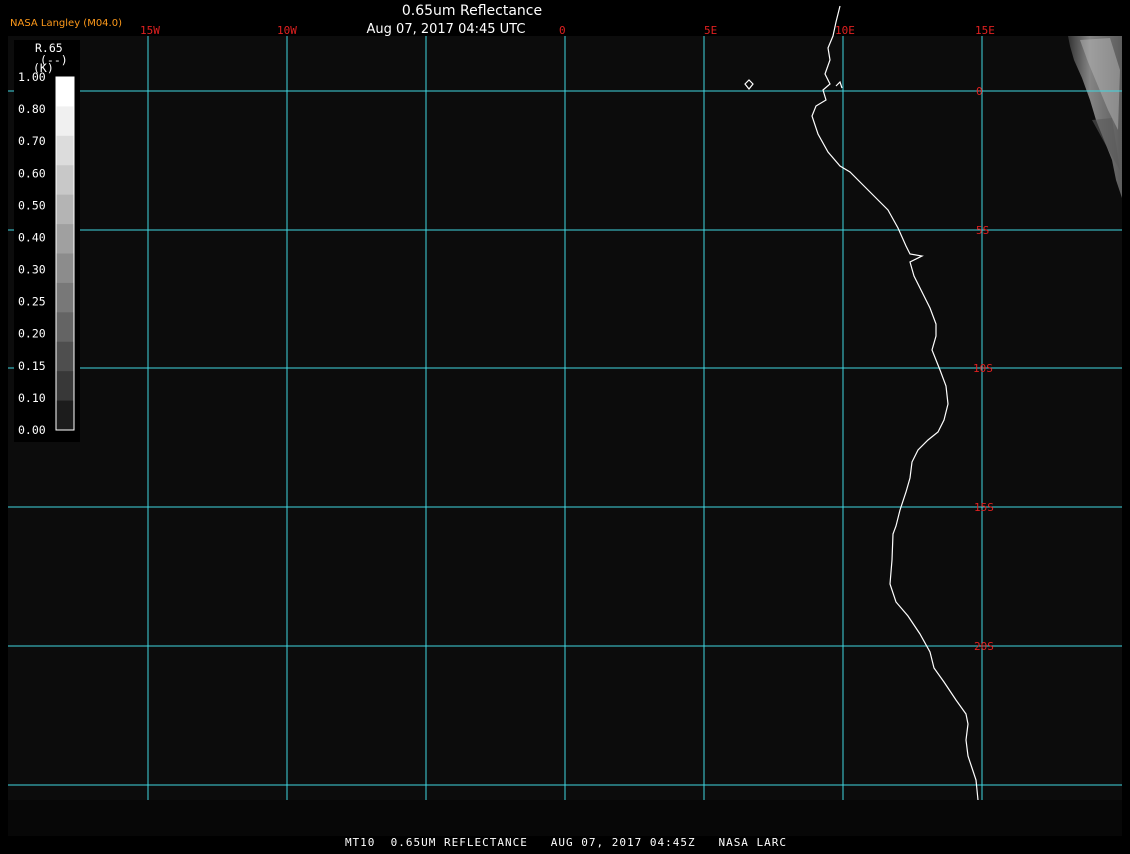 The width and height of the screenshot is (1130, 854). What do you see at coordinates (446, 29) in the screenshot?
I see `image-timestamp: Aug 07, 2017 04:45 UTC` at bounding box center [446, 29].